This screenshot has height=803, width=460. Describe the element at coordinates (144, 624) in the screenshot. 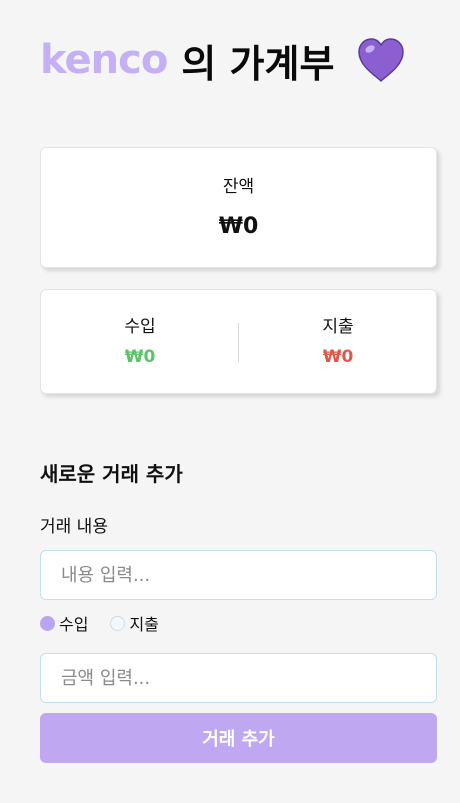

I see `expense-radio-label: 지출` at that location.